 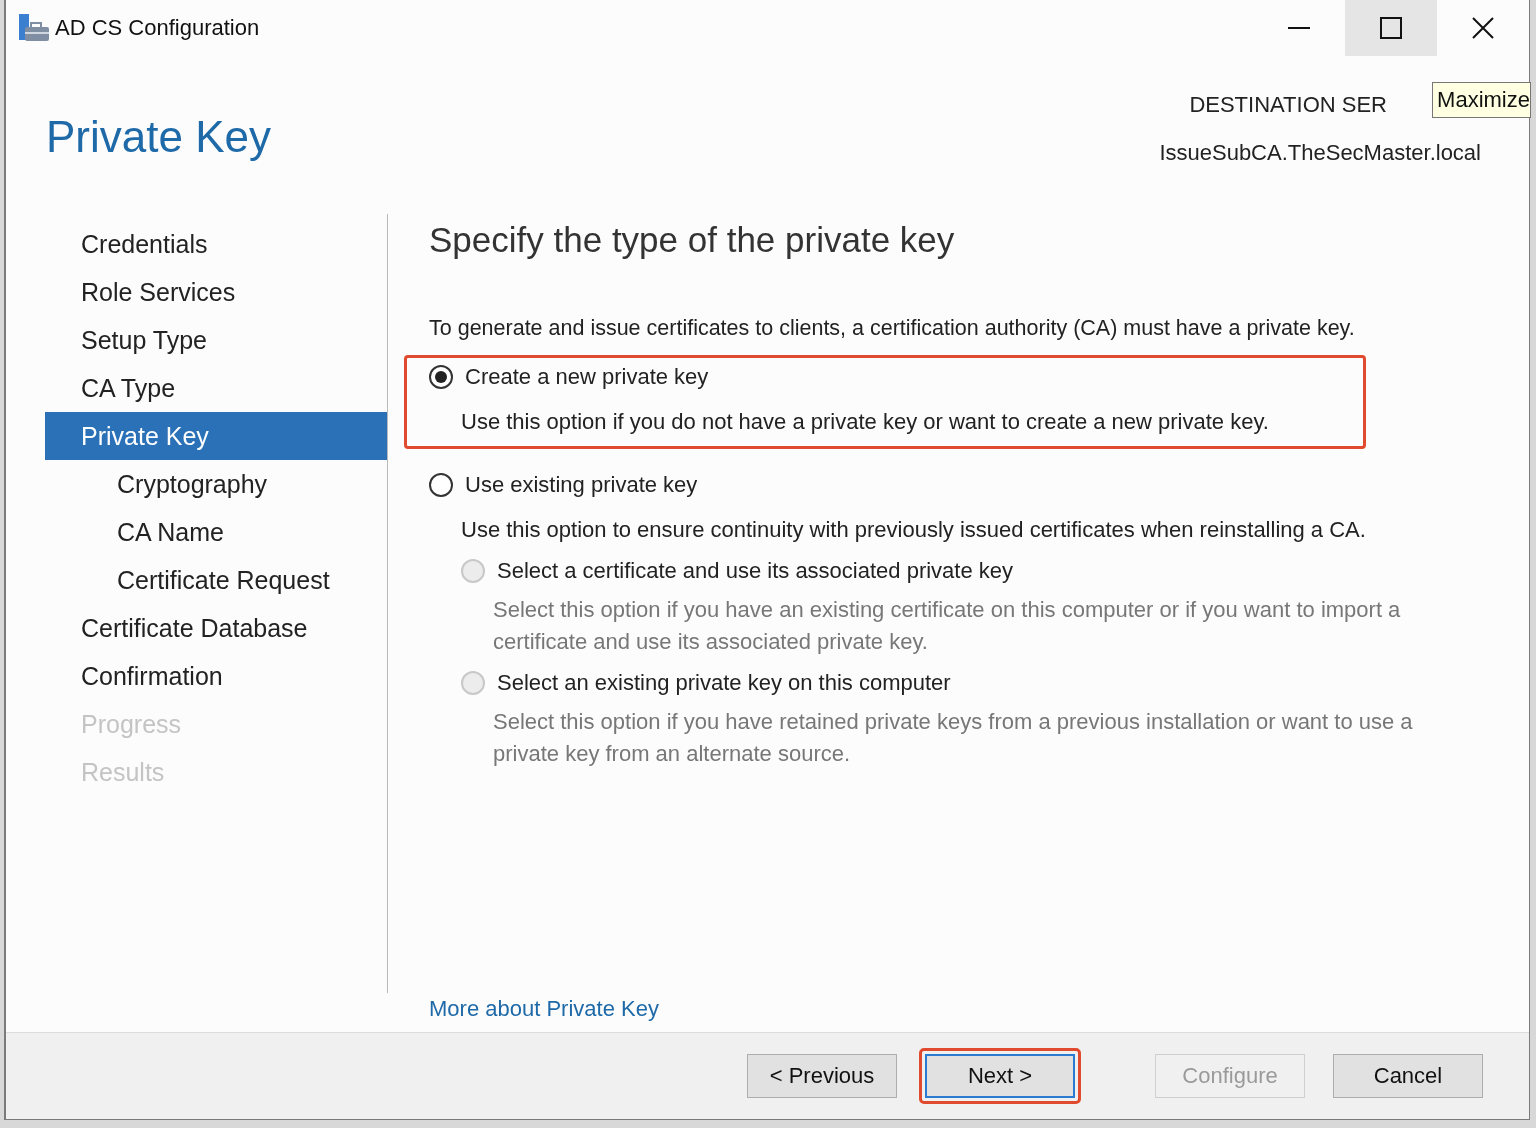 What do you see at coordinates (216, 484) in the screenshot?
I see `sidebar-item: Cryptography` at bounding box center [216, 484].